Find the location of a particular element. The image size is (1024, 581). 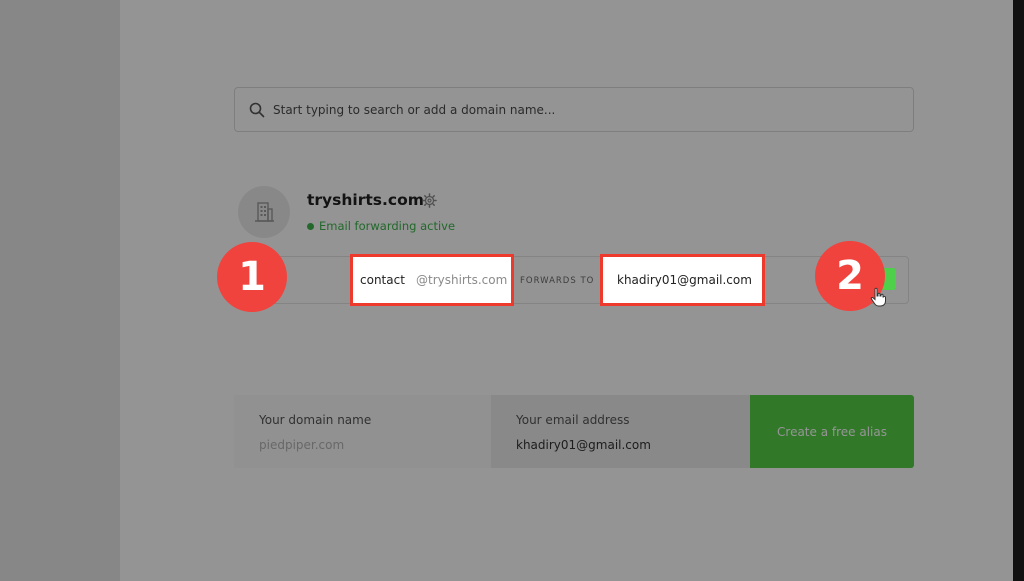

destination-field-highlight is located at coordinates (682, 280).